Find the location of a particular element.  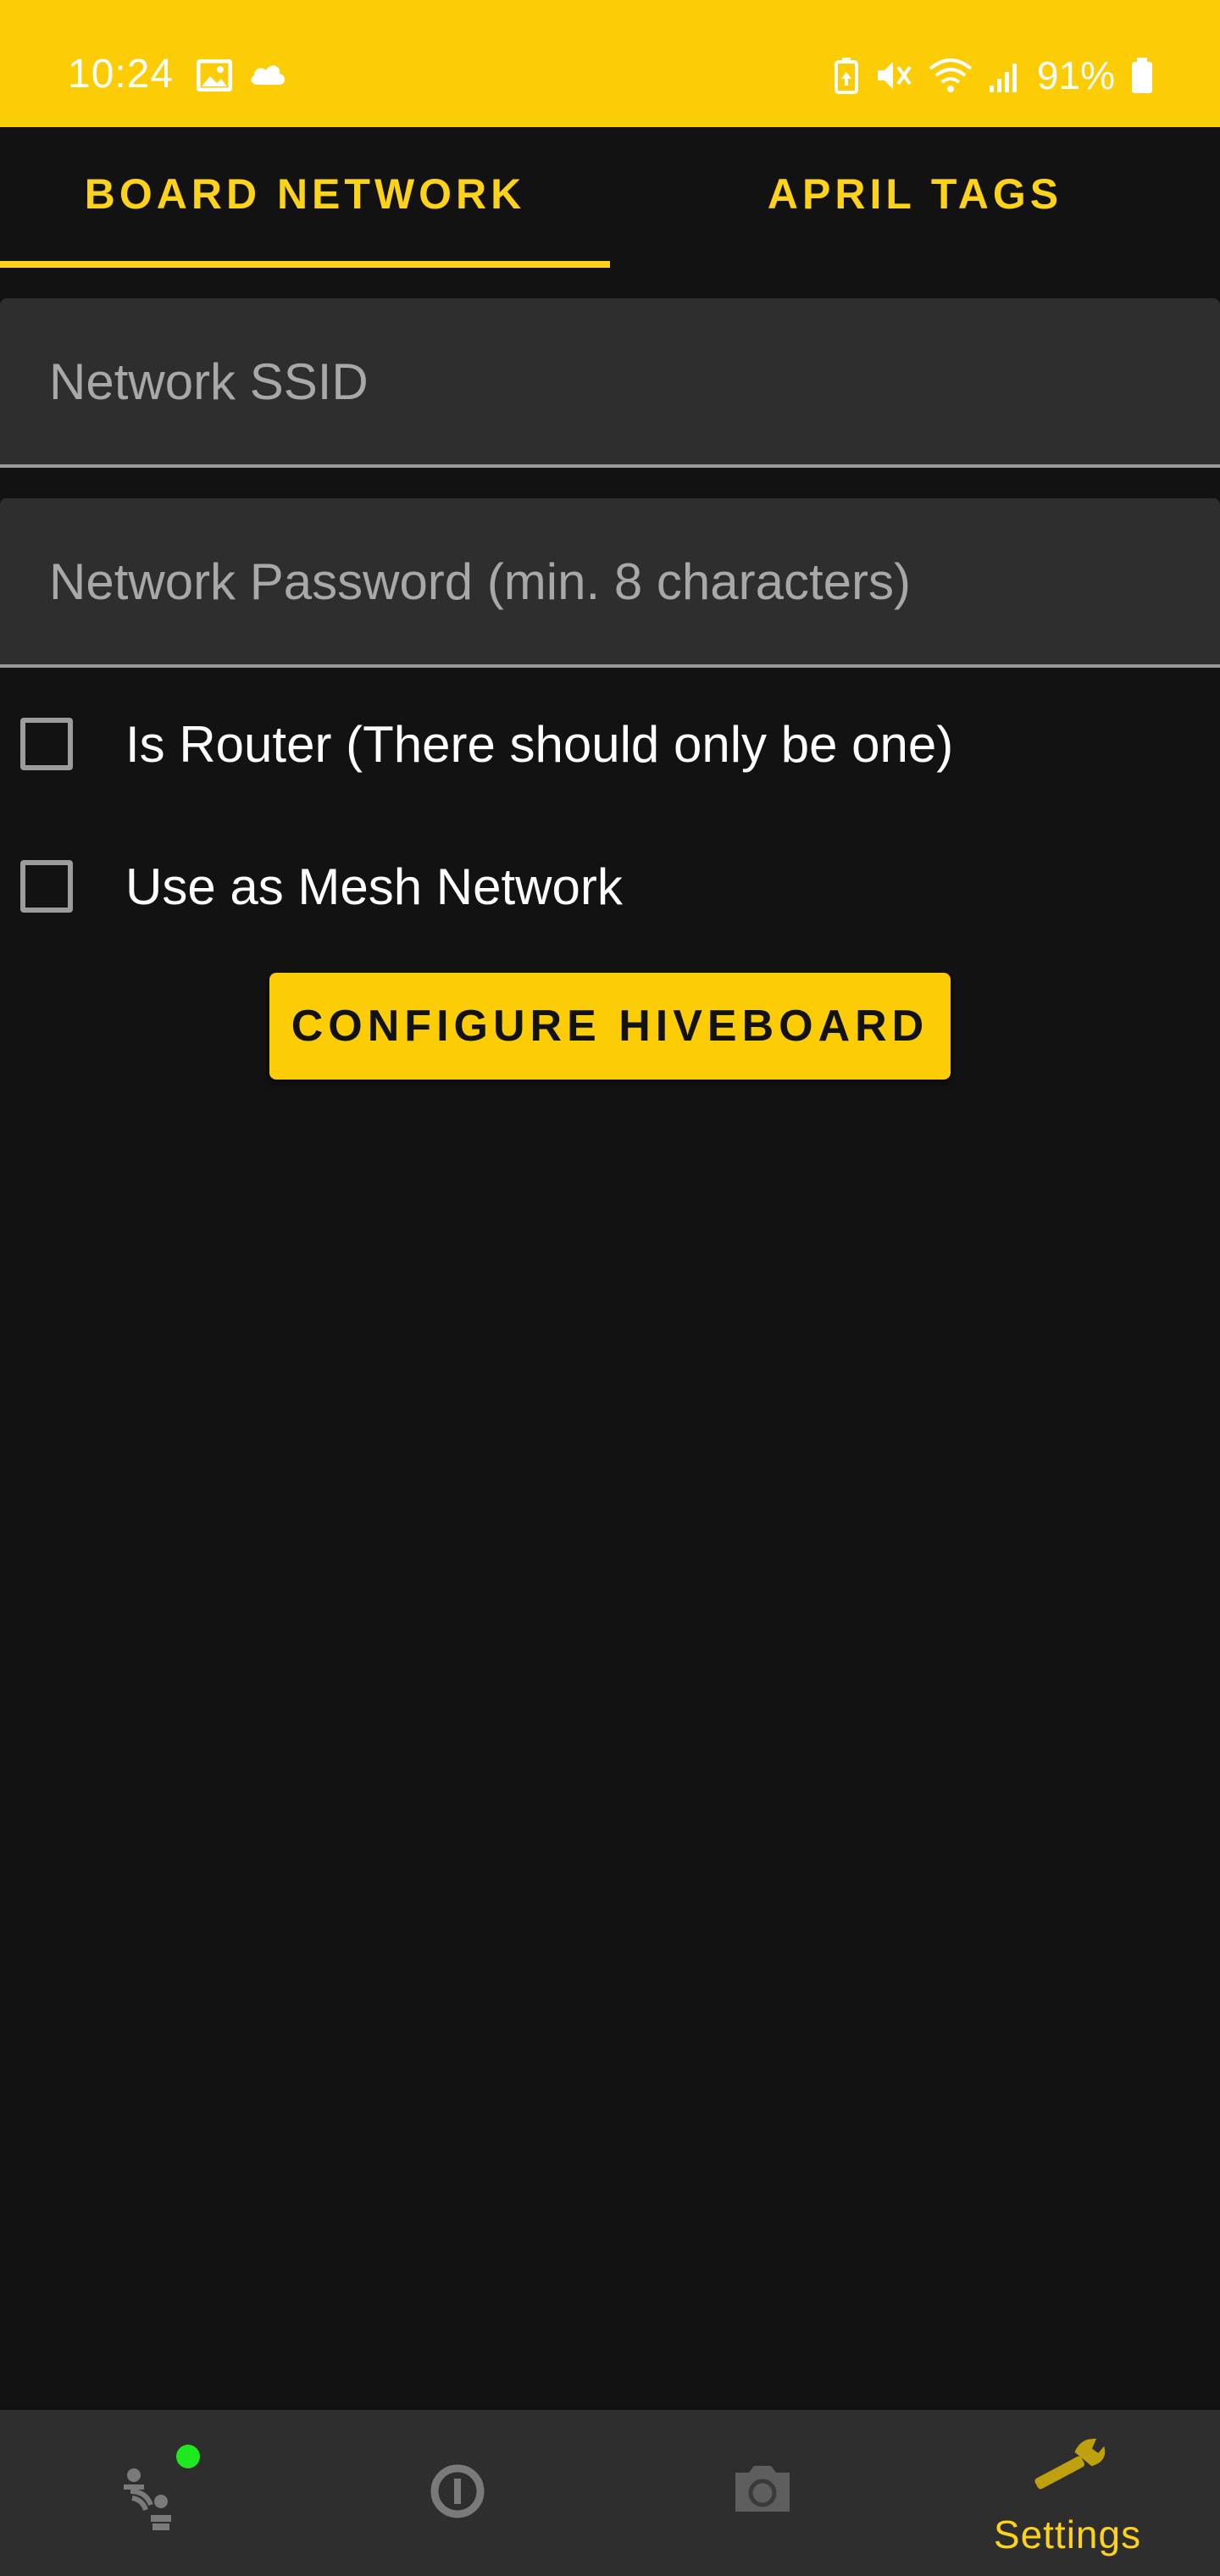

tab-april-tags: APRIL TAGS is located at coordinates (915, 197).